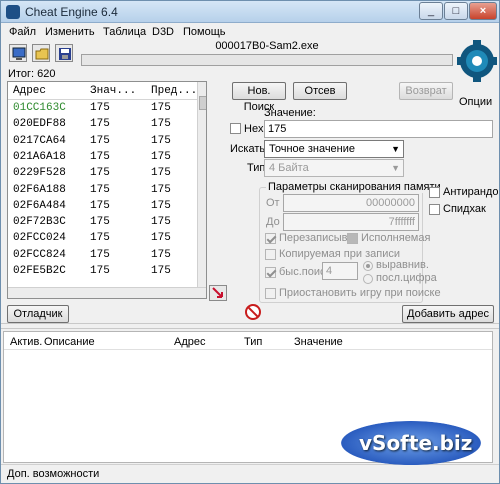 Image resolution: width=500 pixels, height=484 pixels. What do you see at coordinates (334, 168) in the screenshot?
I see `value-type-select: 4 Байта ▼` at bounding box center [334, 168].